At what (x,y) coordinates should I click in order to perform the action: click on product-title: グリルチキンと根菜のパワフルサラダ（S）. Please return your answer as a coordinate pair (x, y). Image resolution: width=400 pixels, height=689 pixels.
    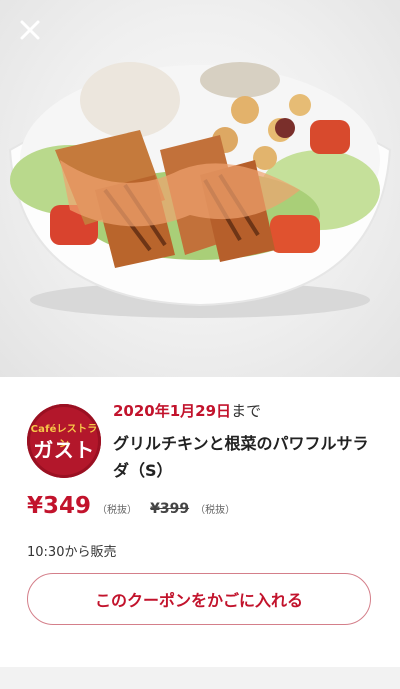
    Looking at the image, I should click on (241, 457).